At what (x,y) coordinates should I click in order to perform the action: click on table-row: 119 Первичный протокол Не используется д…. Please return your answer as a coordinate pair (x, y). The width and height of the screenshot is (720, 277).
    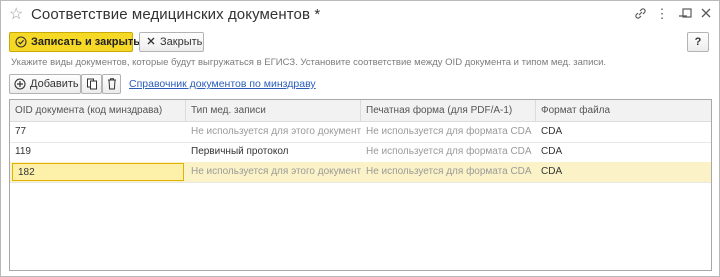
    Looking at the image, I should click on (360, 152).